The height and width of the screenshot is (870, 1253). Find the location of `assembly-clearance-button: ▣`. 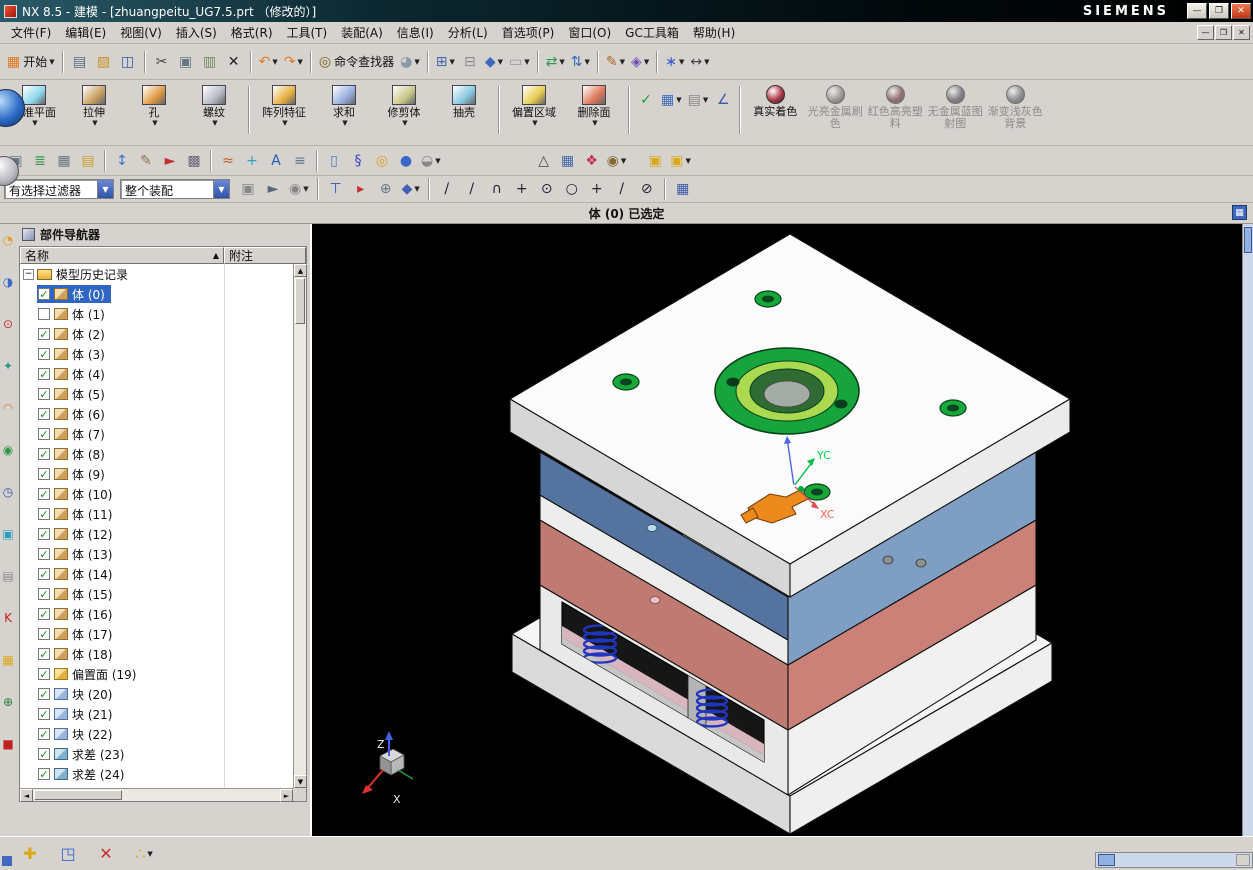

assembly-clearance-button: ▣ is located at coordinates (655, 161).